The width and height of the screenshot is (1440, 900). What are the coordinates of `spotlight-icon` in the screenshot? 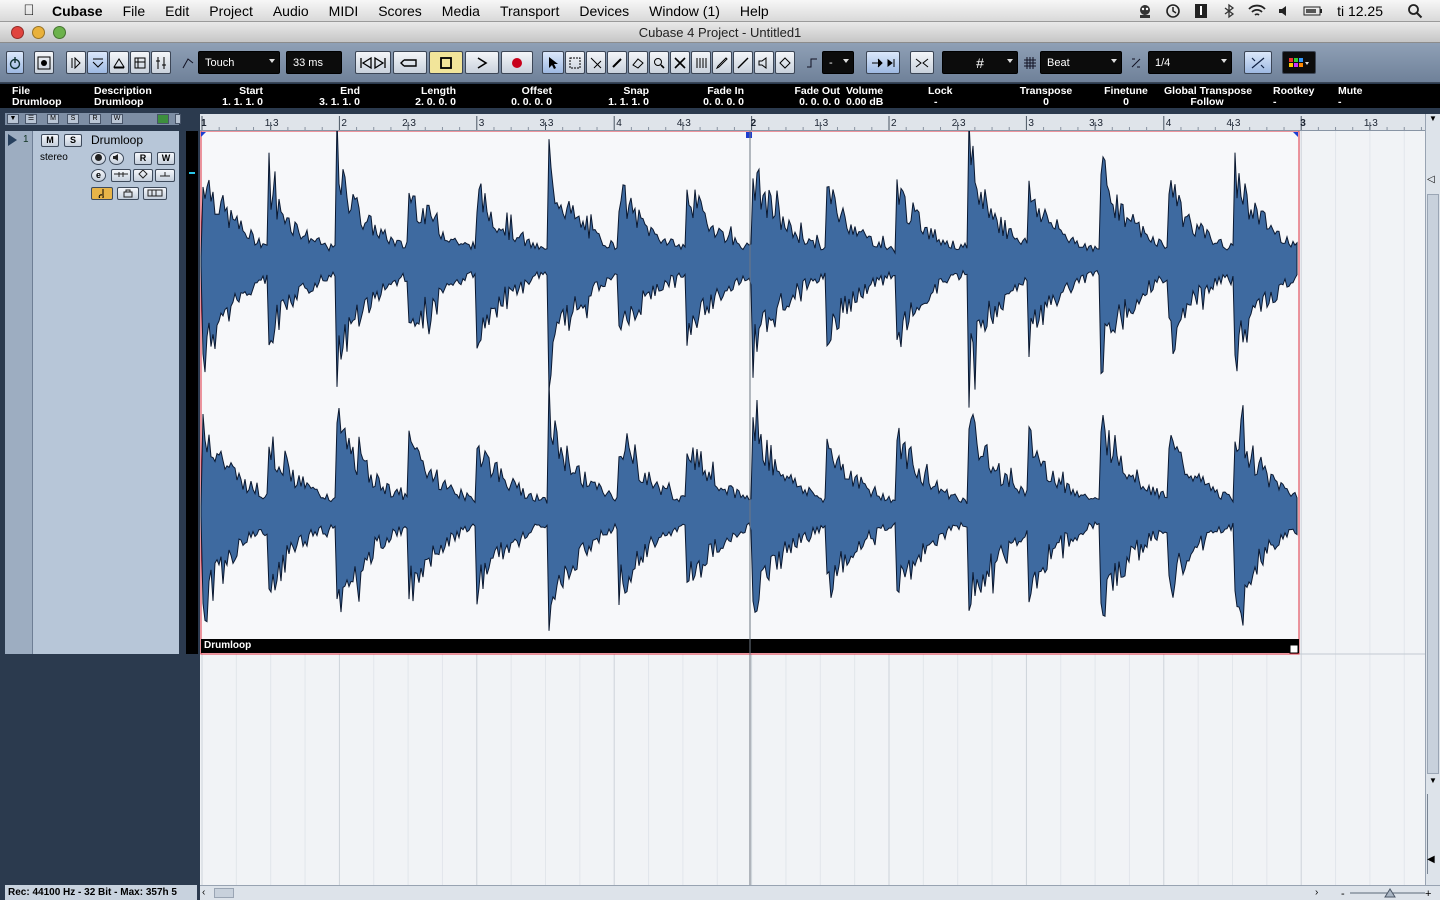 It's located at (1415, 11).